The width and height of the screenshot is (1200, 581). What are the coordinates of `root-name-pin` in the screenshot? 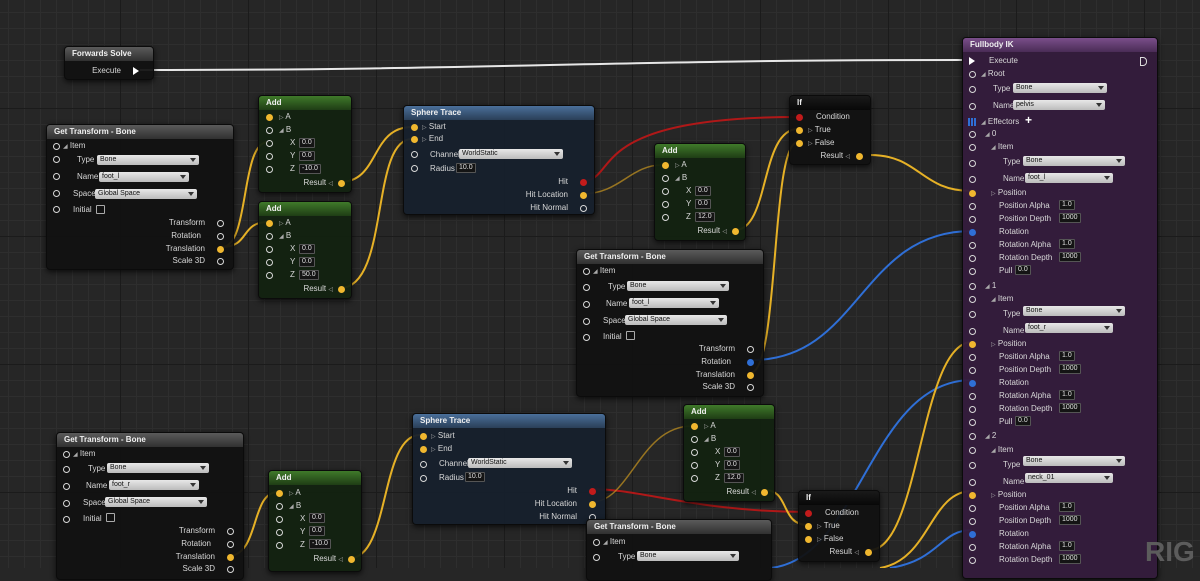 It's located at (972, 106).